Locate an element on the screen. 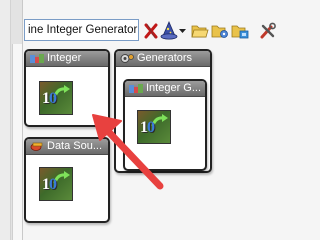  annotation-arrow-icon is located at coordinates (128, 152).